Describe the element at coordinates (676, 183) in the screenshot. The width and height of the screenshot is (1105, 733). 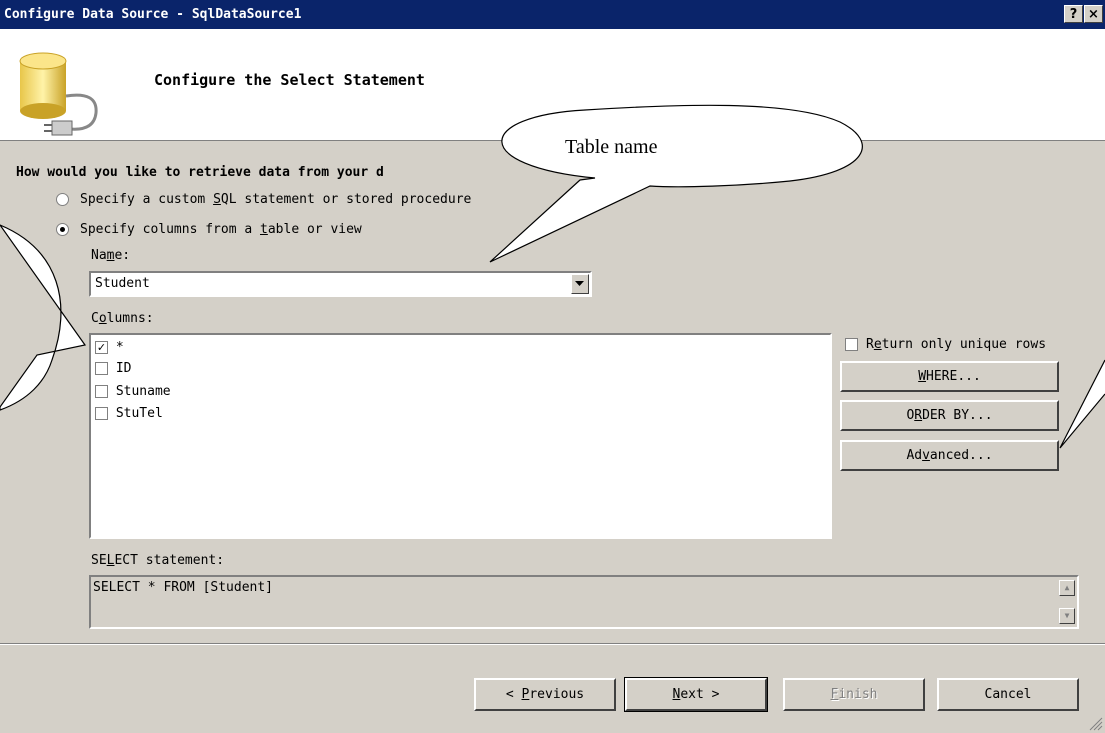
I see `table-name-callout` at that location.